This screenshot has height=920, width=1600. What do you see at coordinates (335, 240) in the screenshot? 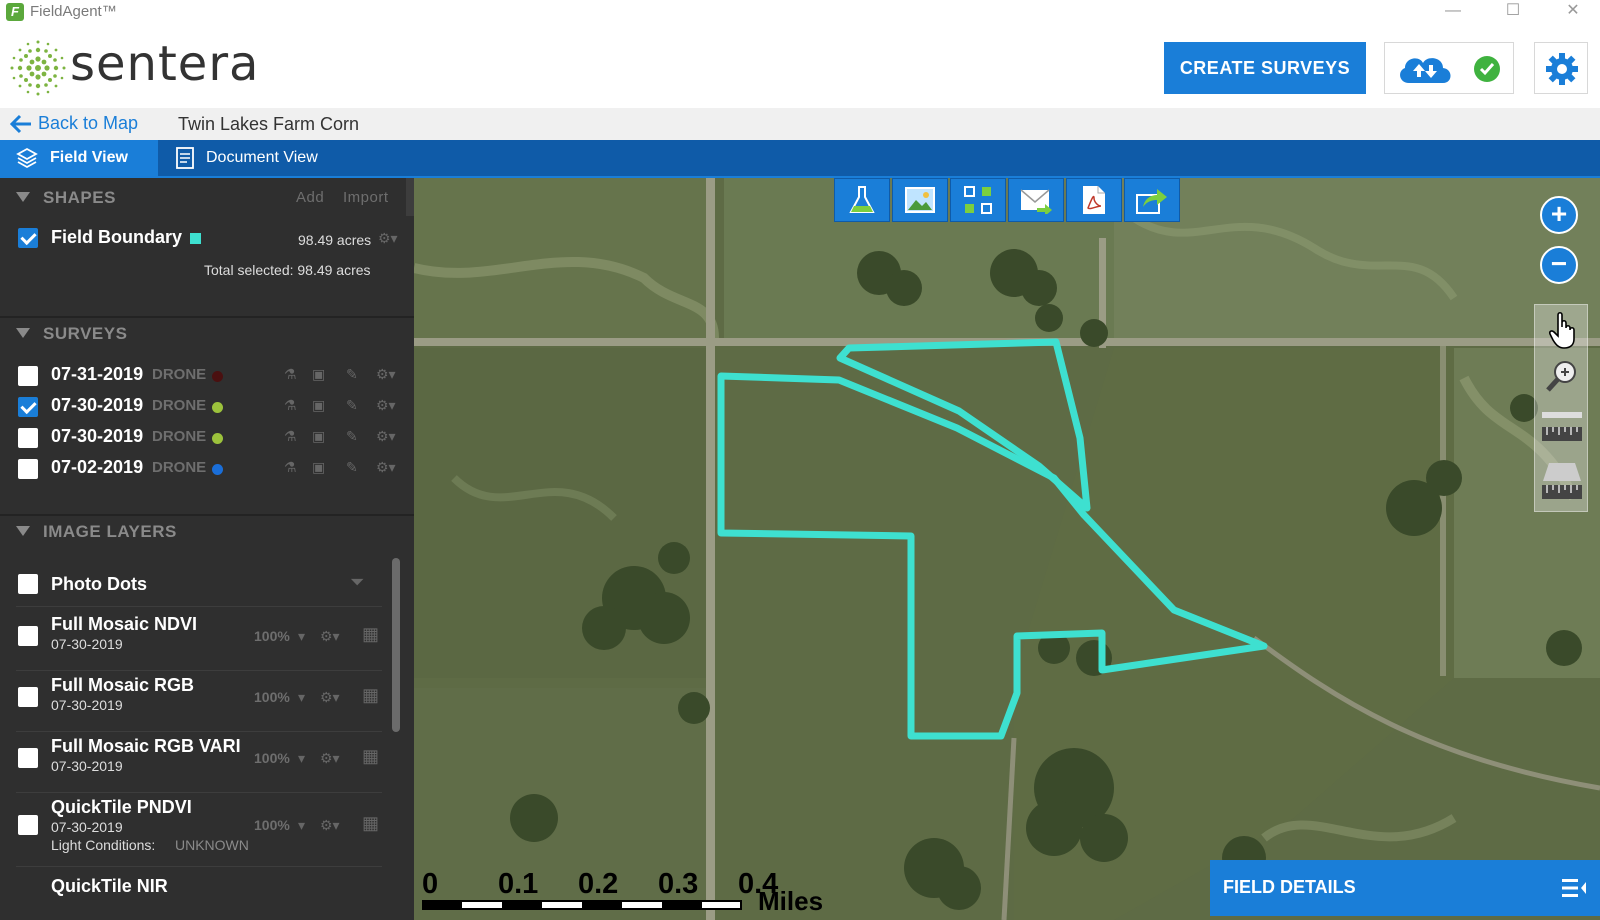
I see `field-boundary-area: 98.49 acres` at bounding box center [335, 240].